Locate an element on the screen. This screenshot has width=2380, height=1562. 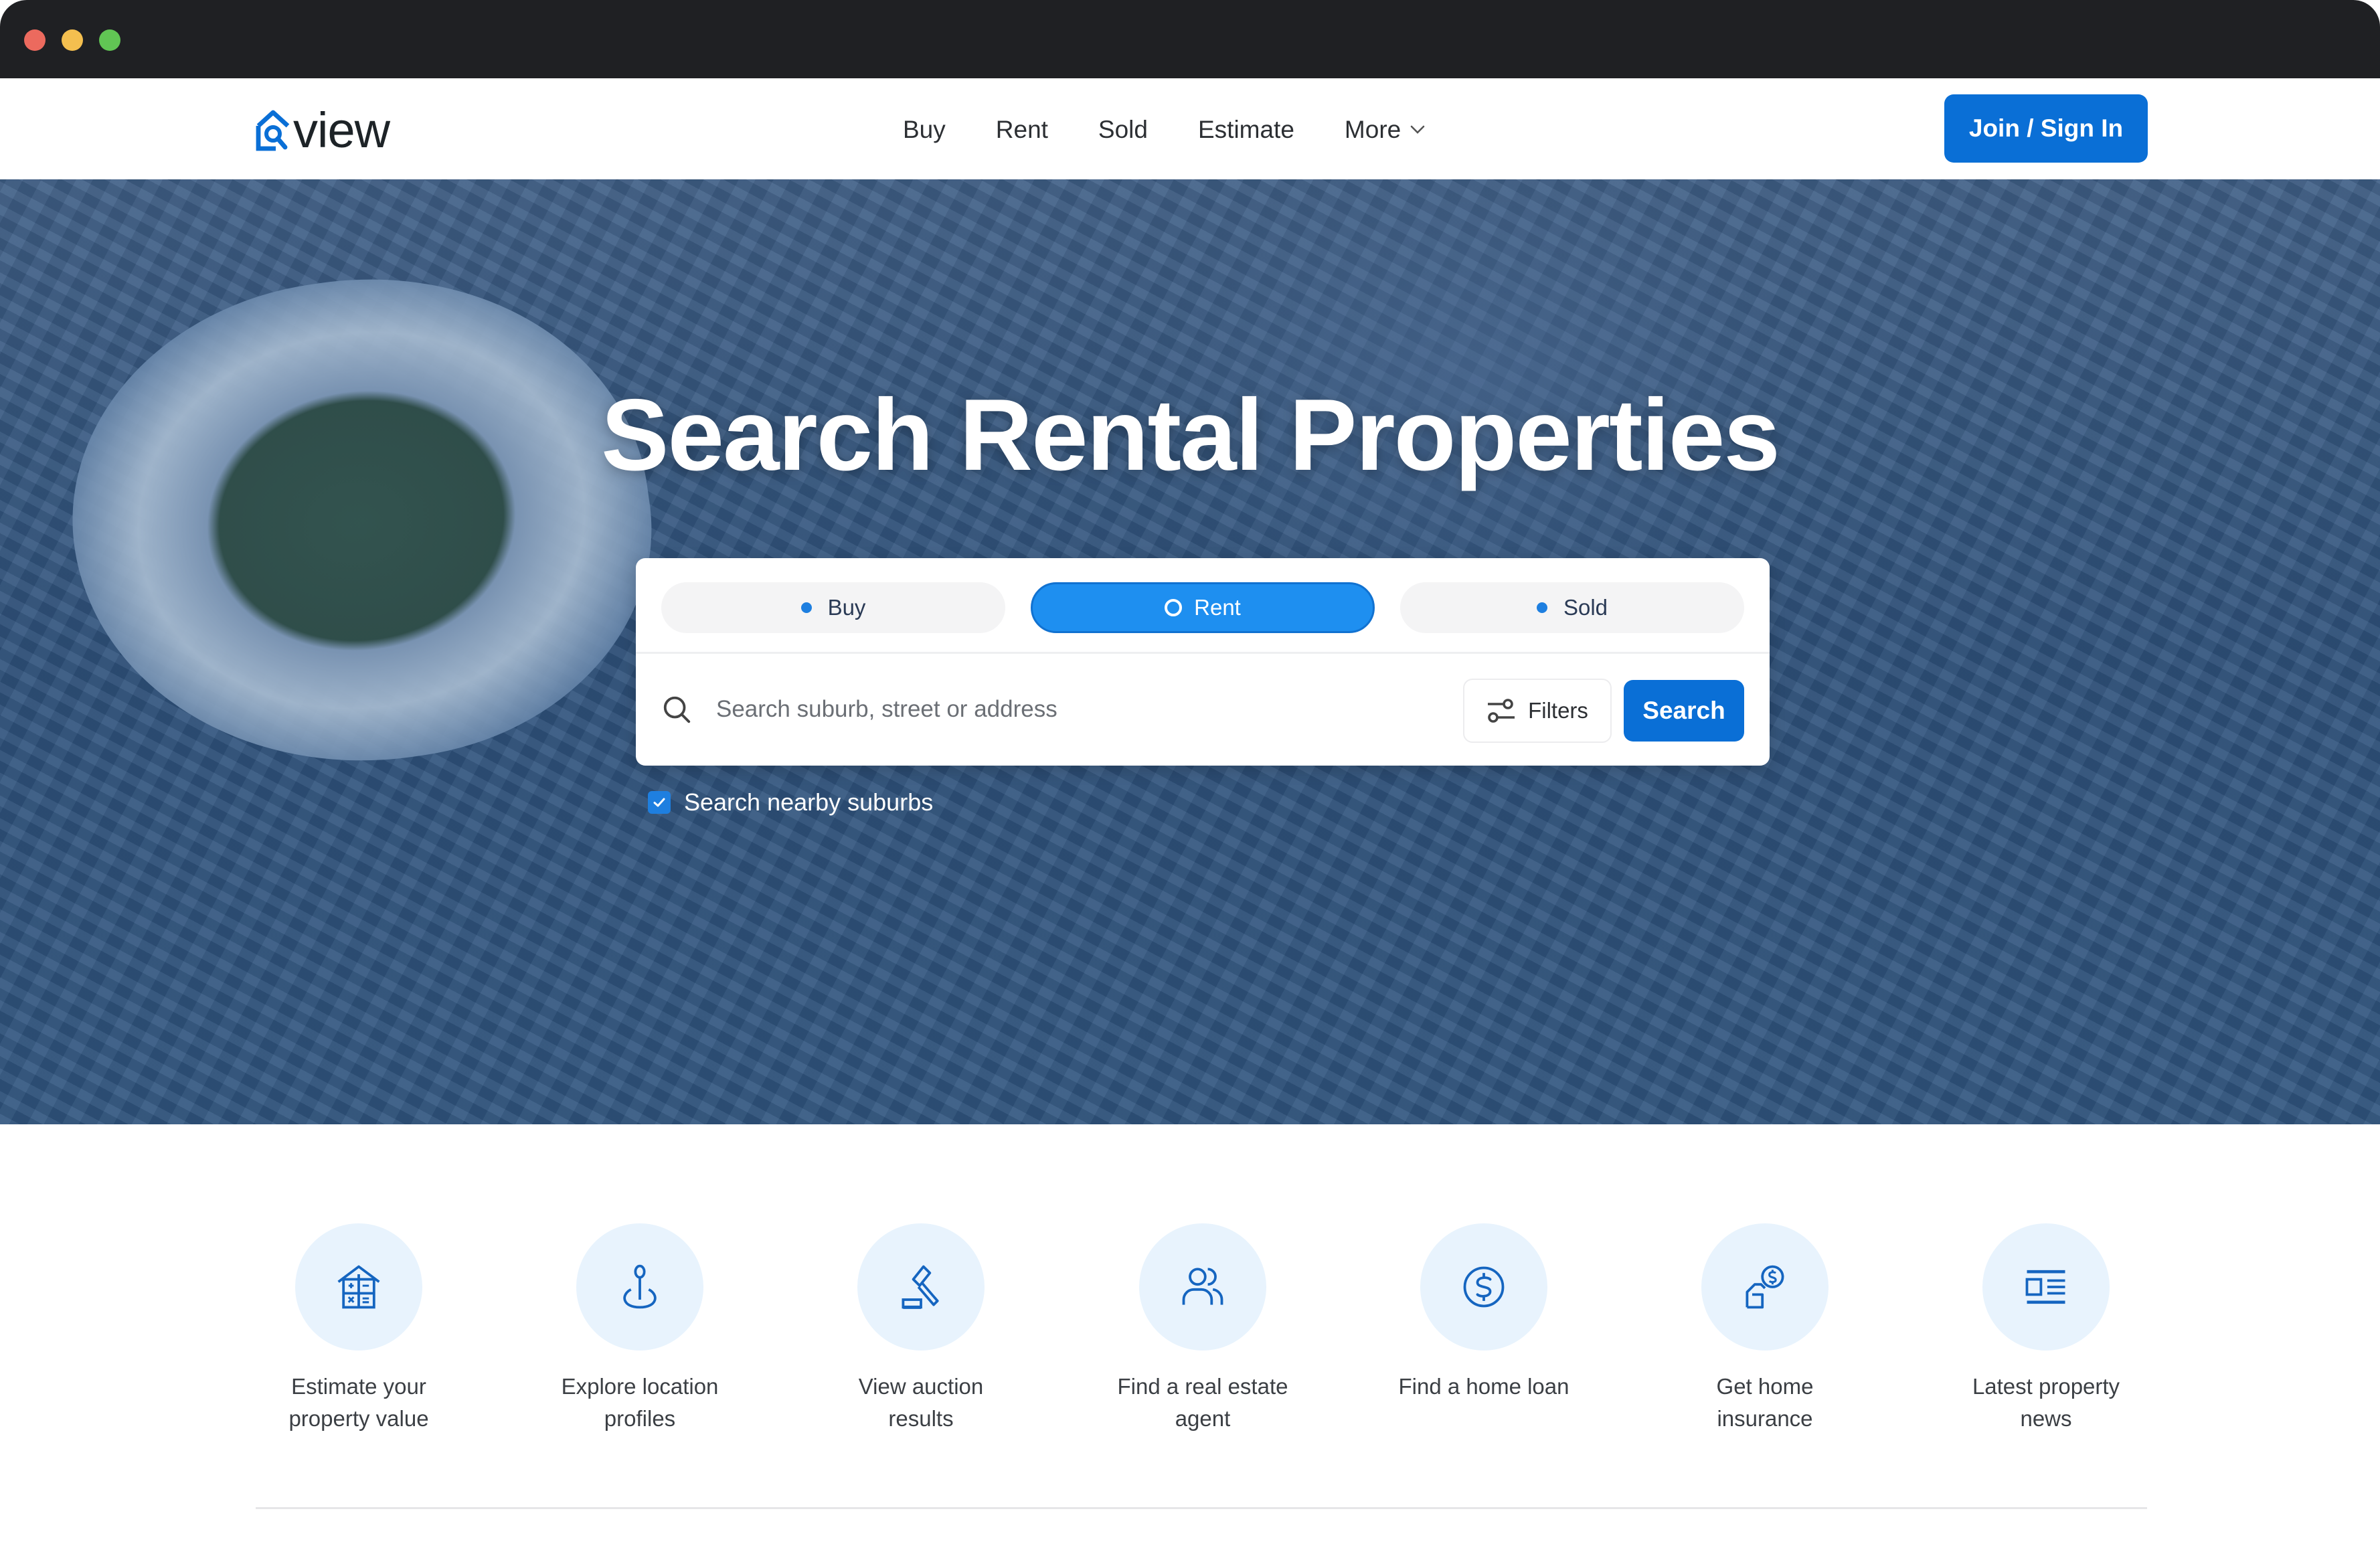
minimize-window-button is located at coordinates (72, 40).